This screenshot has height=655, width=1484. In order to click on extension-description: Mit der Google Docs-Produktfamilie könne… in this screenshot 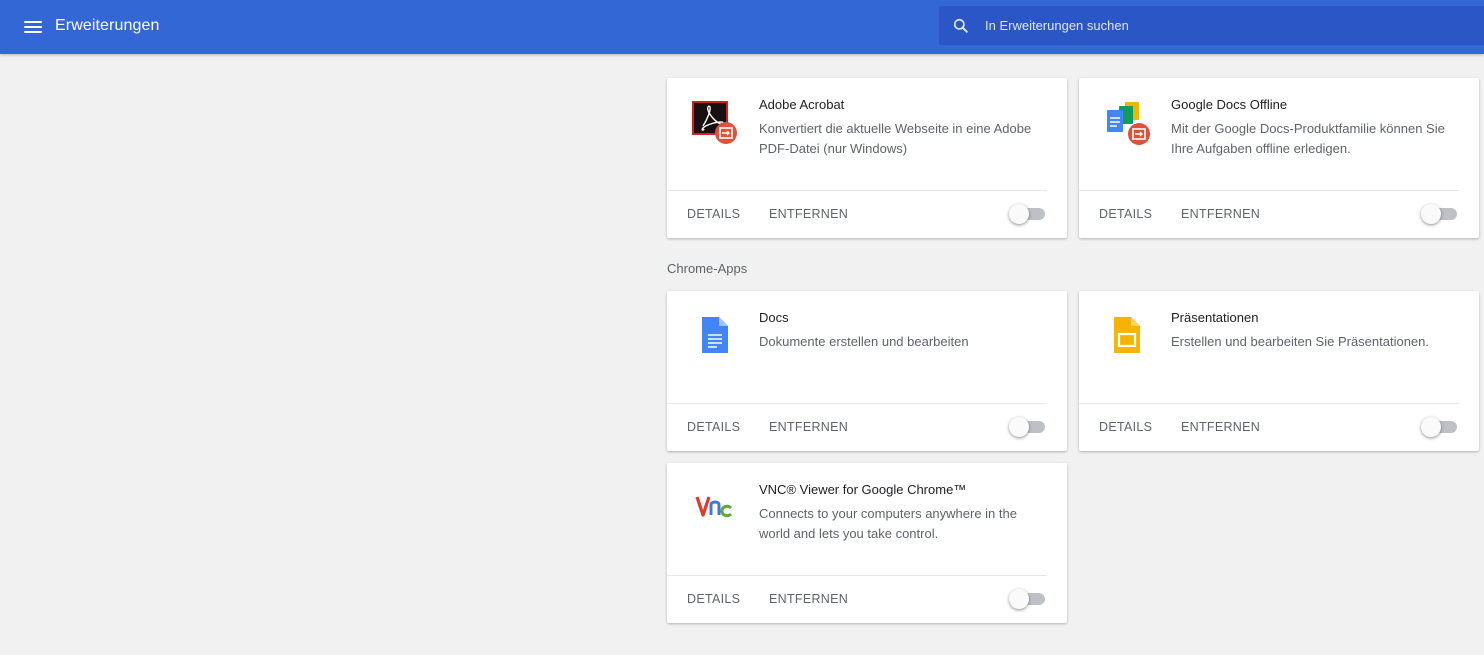, I will do `click(1308, 138)`.